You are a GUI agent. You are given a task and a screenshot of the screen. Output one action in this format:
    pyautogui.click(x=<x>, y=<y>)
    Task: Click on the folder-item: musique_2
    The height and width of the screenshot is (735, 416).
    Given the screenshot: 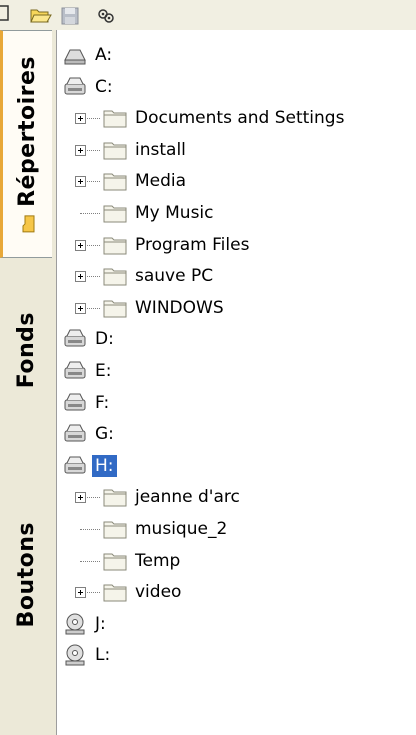 What is the action you would take?
    pyautogui.click(x=166, y=529)
    